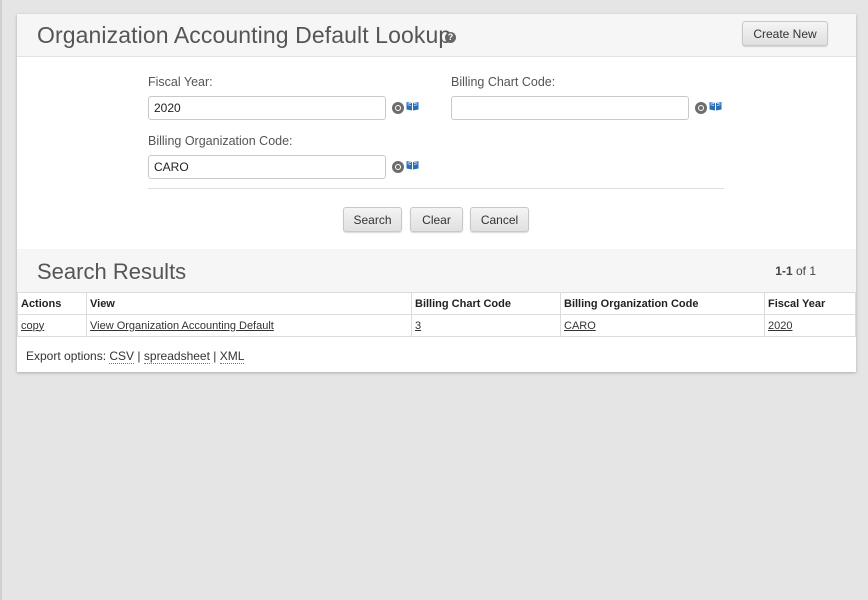 The image size is (868, 600). I want to click on results-pager: 1-1 of 1, so click(795, 271).